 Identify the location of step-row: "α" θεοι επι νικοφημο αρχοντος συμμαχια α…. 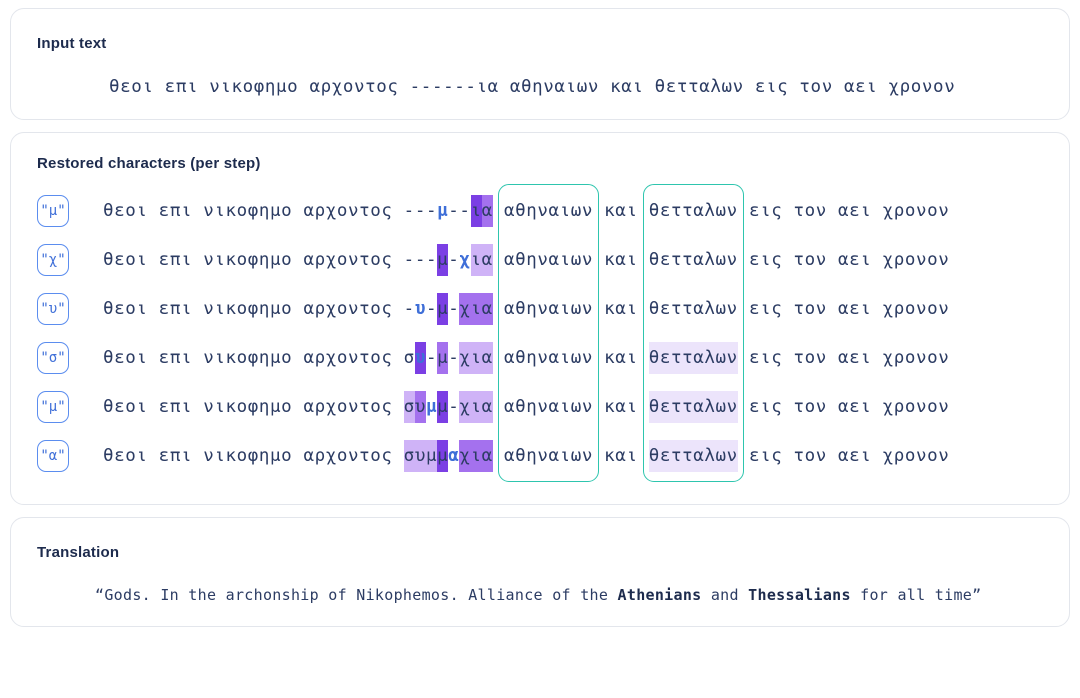
(540, 455).